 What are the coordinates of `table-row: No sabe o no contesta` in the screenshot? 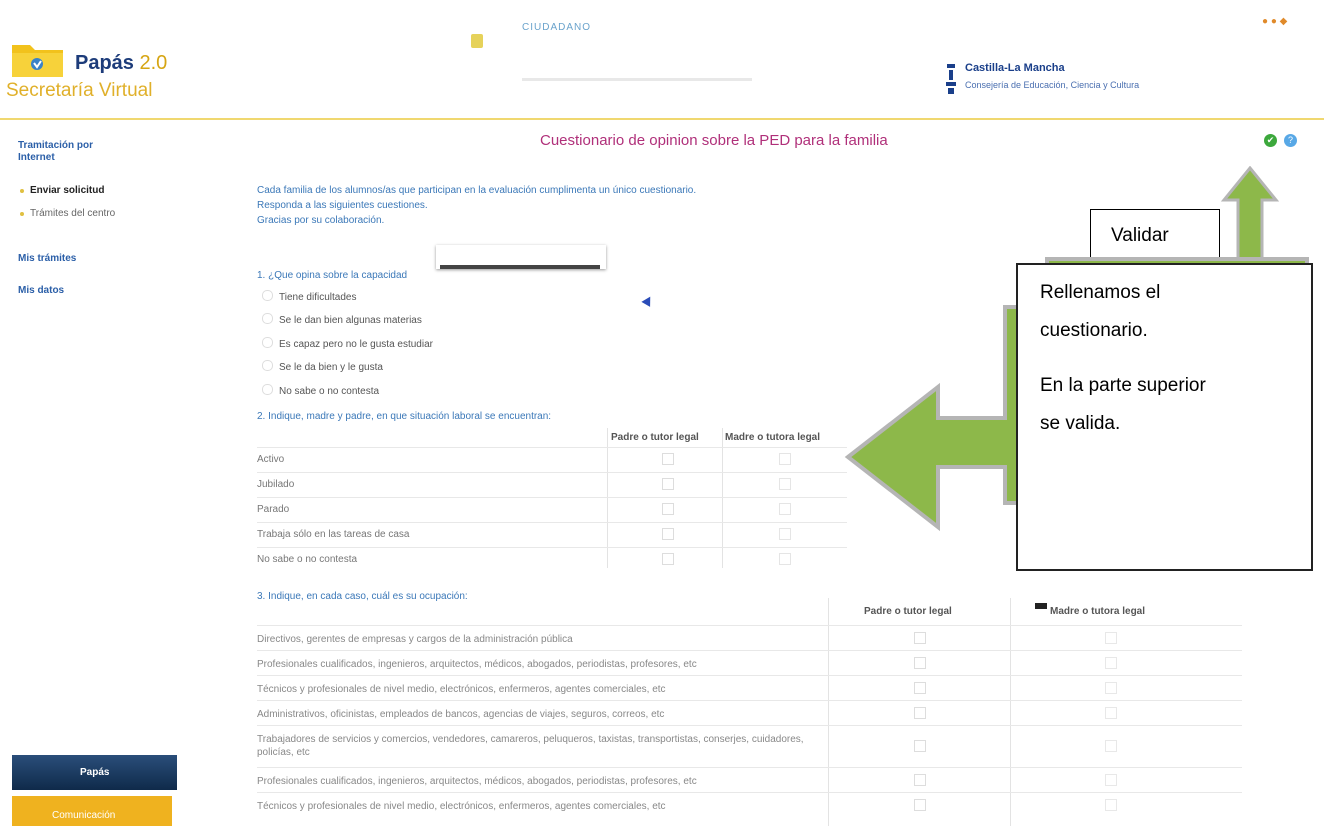 It's located at (552, 559).